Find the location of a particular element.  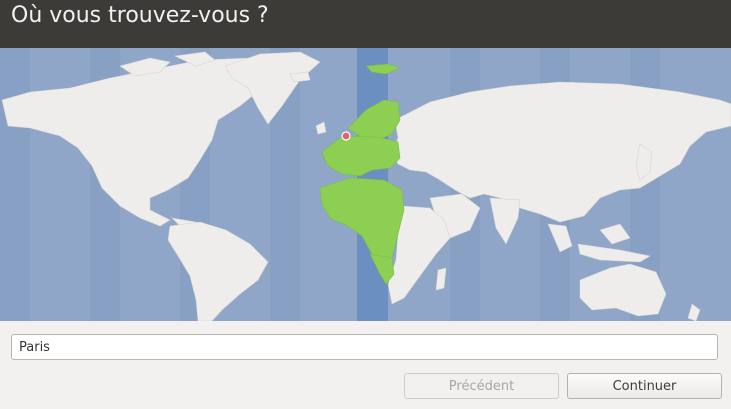

installer-header: Où vous trouvez-vous ? is located at coordinates (365, 24).